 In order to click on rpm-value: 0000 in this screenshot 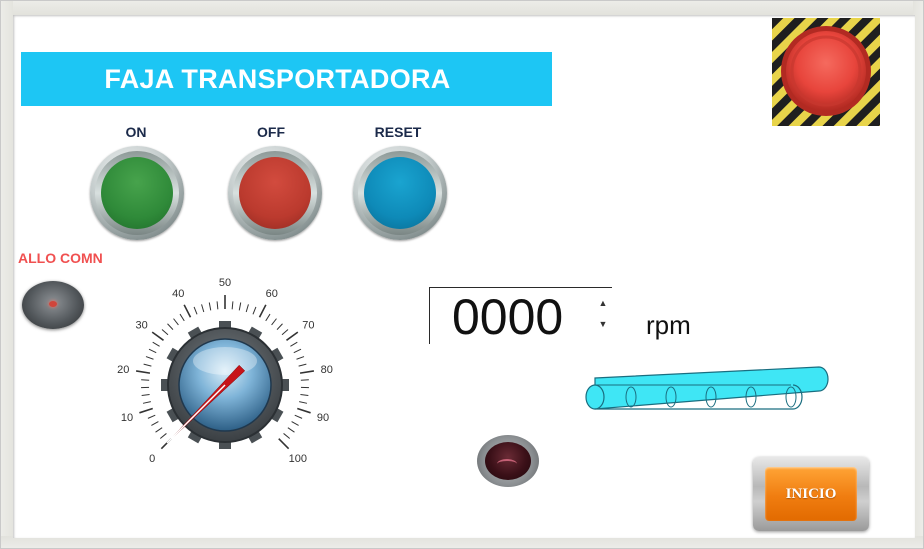, I will do `click(508, 317)`.